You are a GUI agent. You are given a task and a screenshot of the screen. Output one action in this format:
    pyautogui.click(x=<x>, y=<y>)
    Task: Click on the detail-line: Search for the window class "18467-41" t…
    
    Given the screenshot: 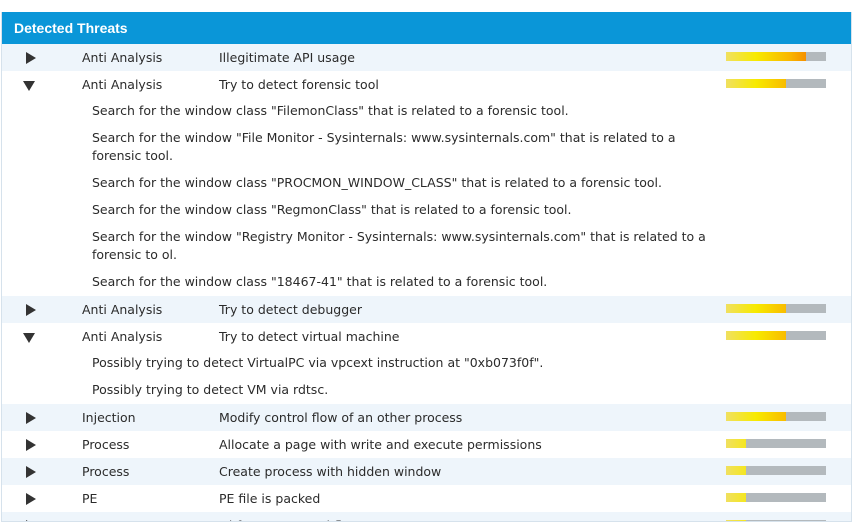 What is the action you would take?
    pyautogui.click(x=320, y=281)
    